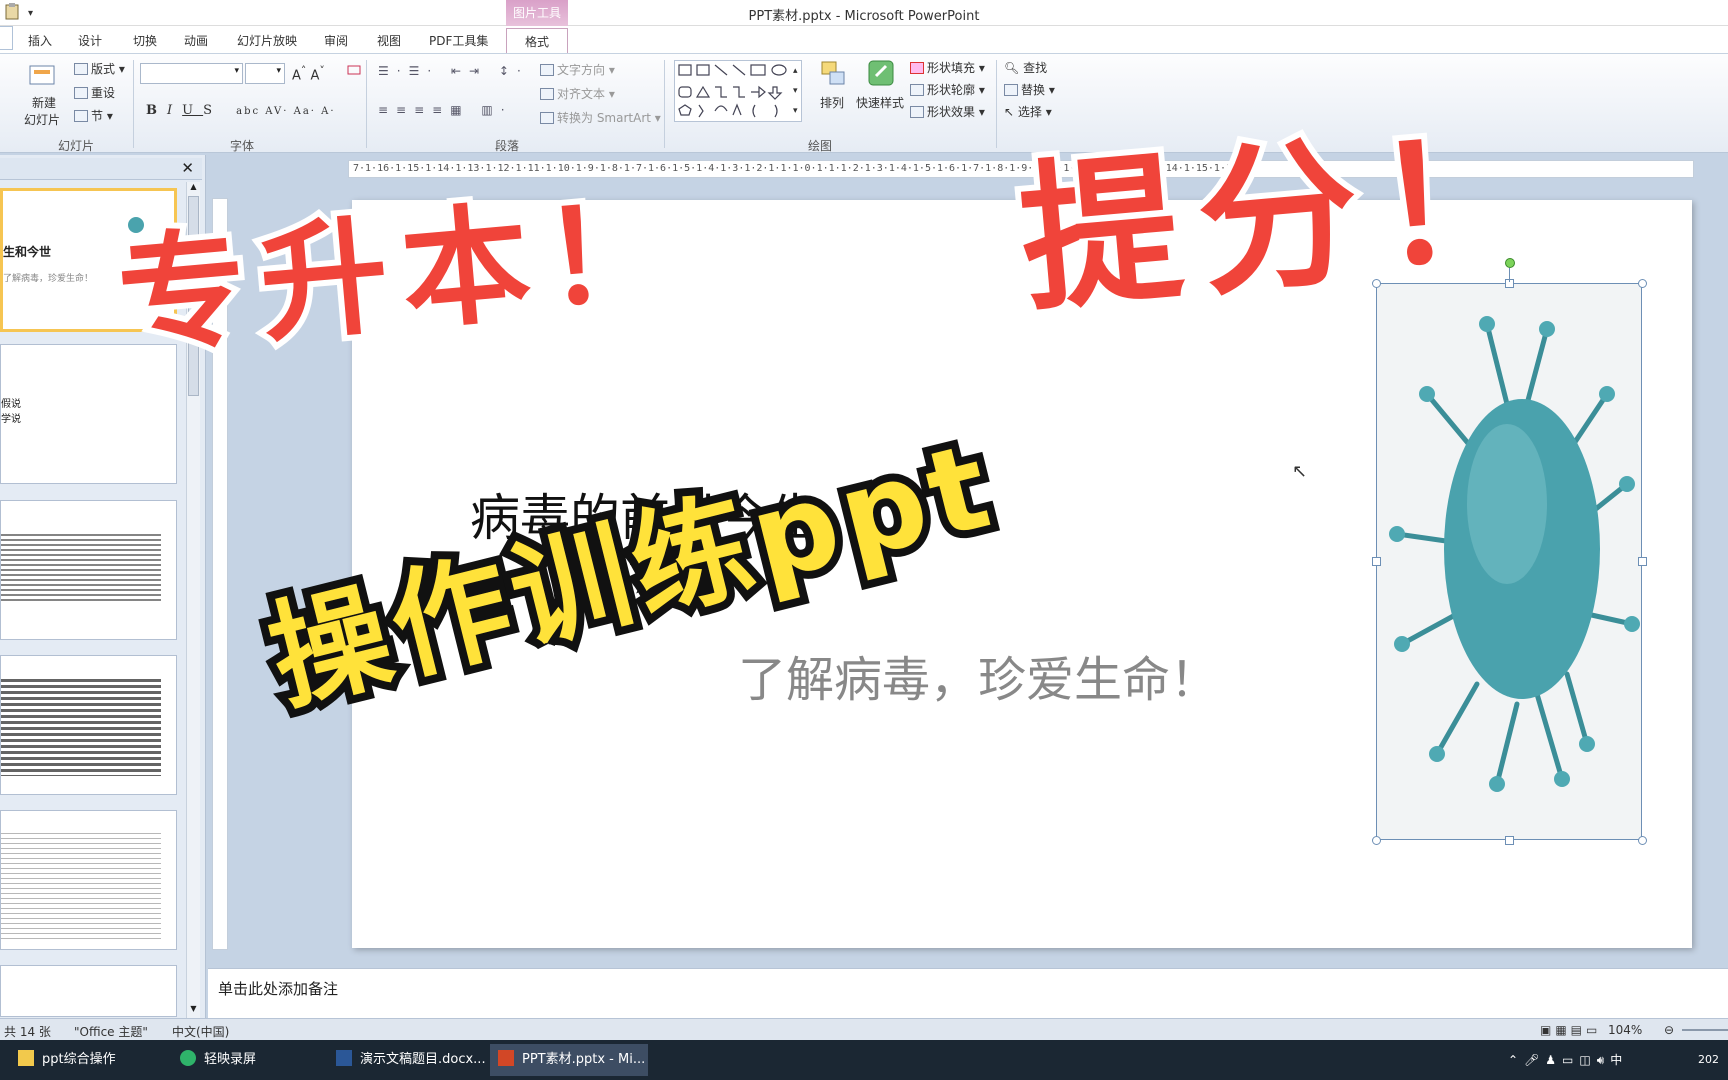 The height and width of the screenshot is (1080, 1728). I want to click on thumb-line: 学说, so click(11, 419).